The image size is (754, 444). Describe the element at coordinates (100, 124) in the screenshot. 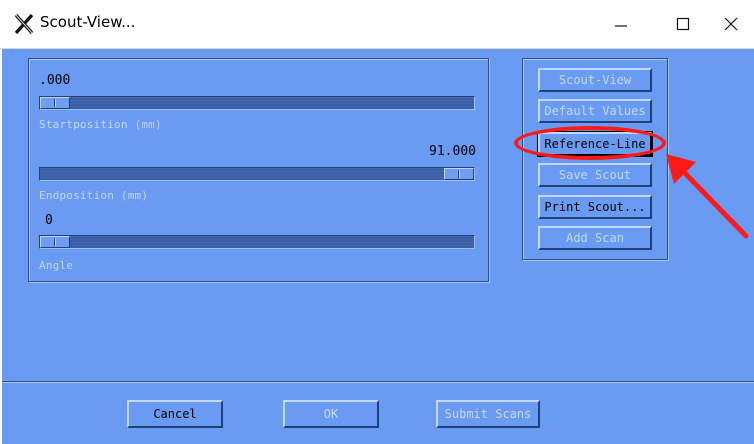

I see `start-position-caption: Startposition (mm)` at that location.